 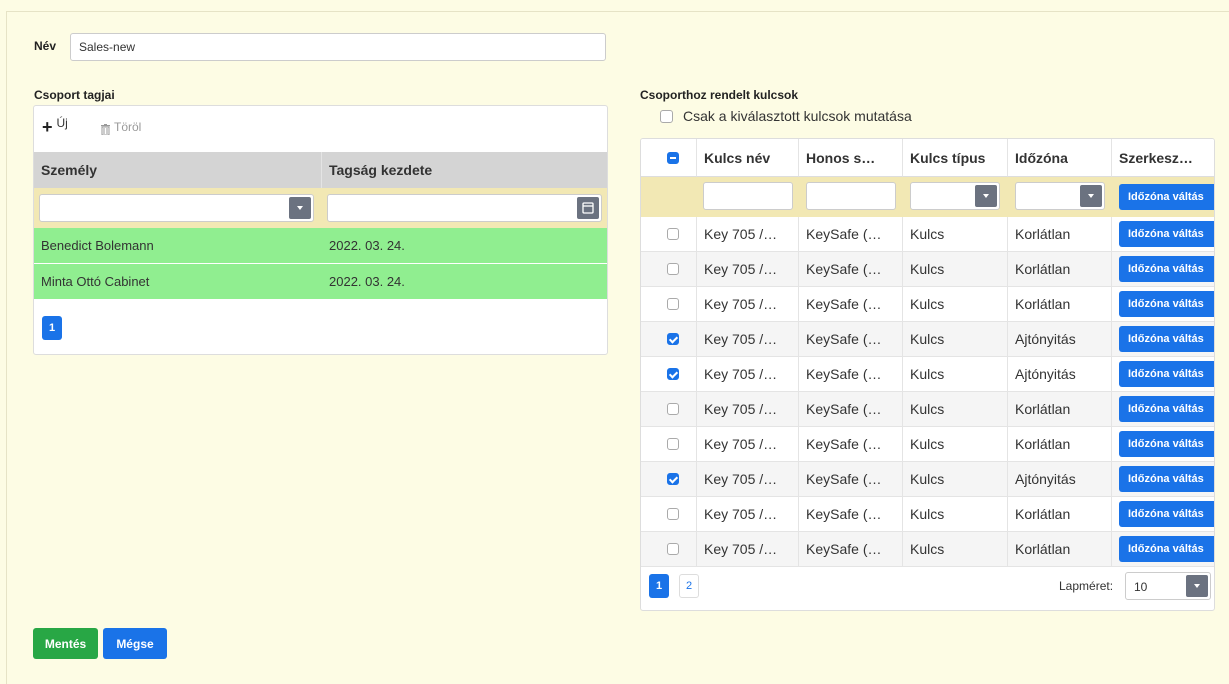 I want to click on calendar-icon, so click(x=588, y=208).